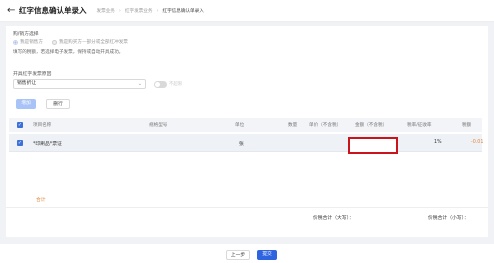 Image resolution: width=494 pixels, height=263 pixels. What do you see at coordinates (438, 142) in the screenshot?
I see `cell-rate: 1%` at bounding box center [438, 142].